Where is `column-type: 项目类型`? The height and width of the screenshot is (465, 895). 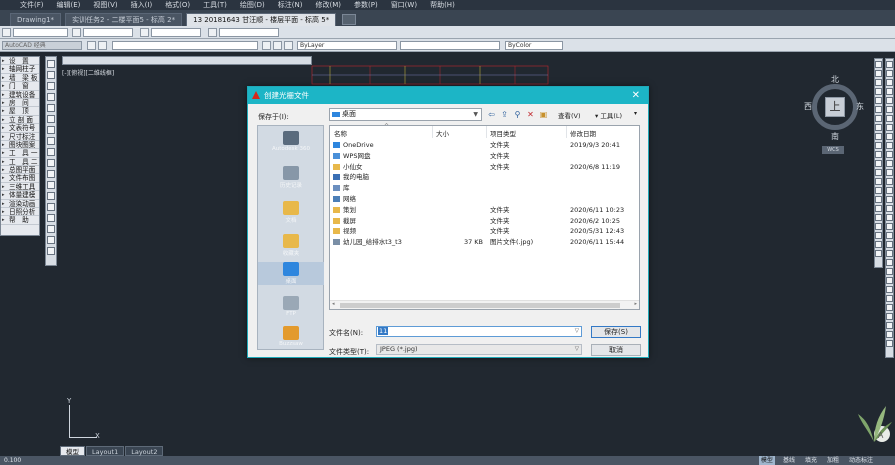
column-type: 项目类型 is located at coordinates (503, 133).